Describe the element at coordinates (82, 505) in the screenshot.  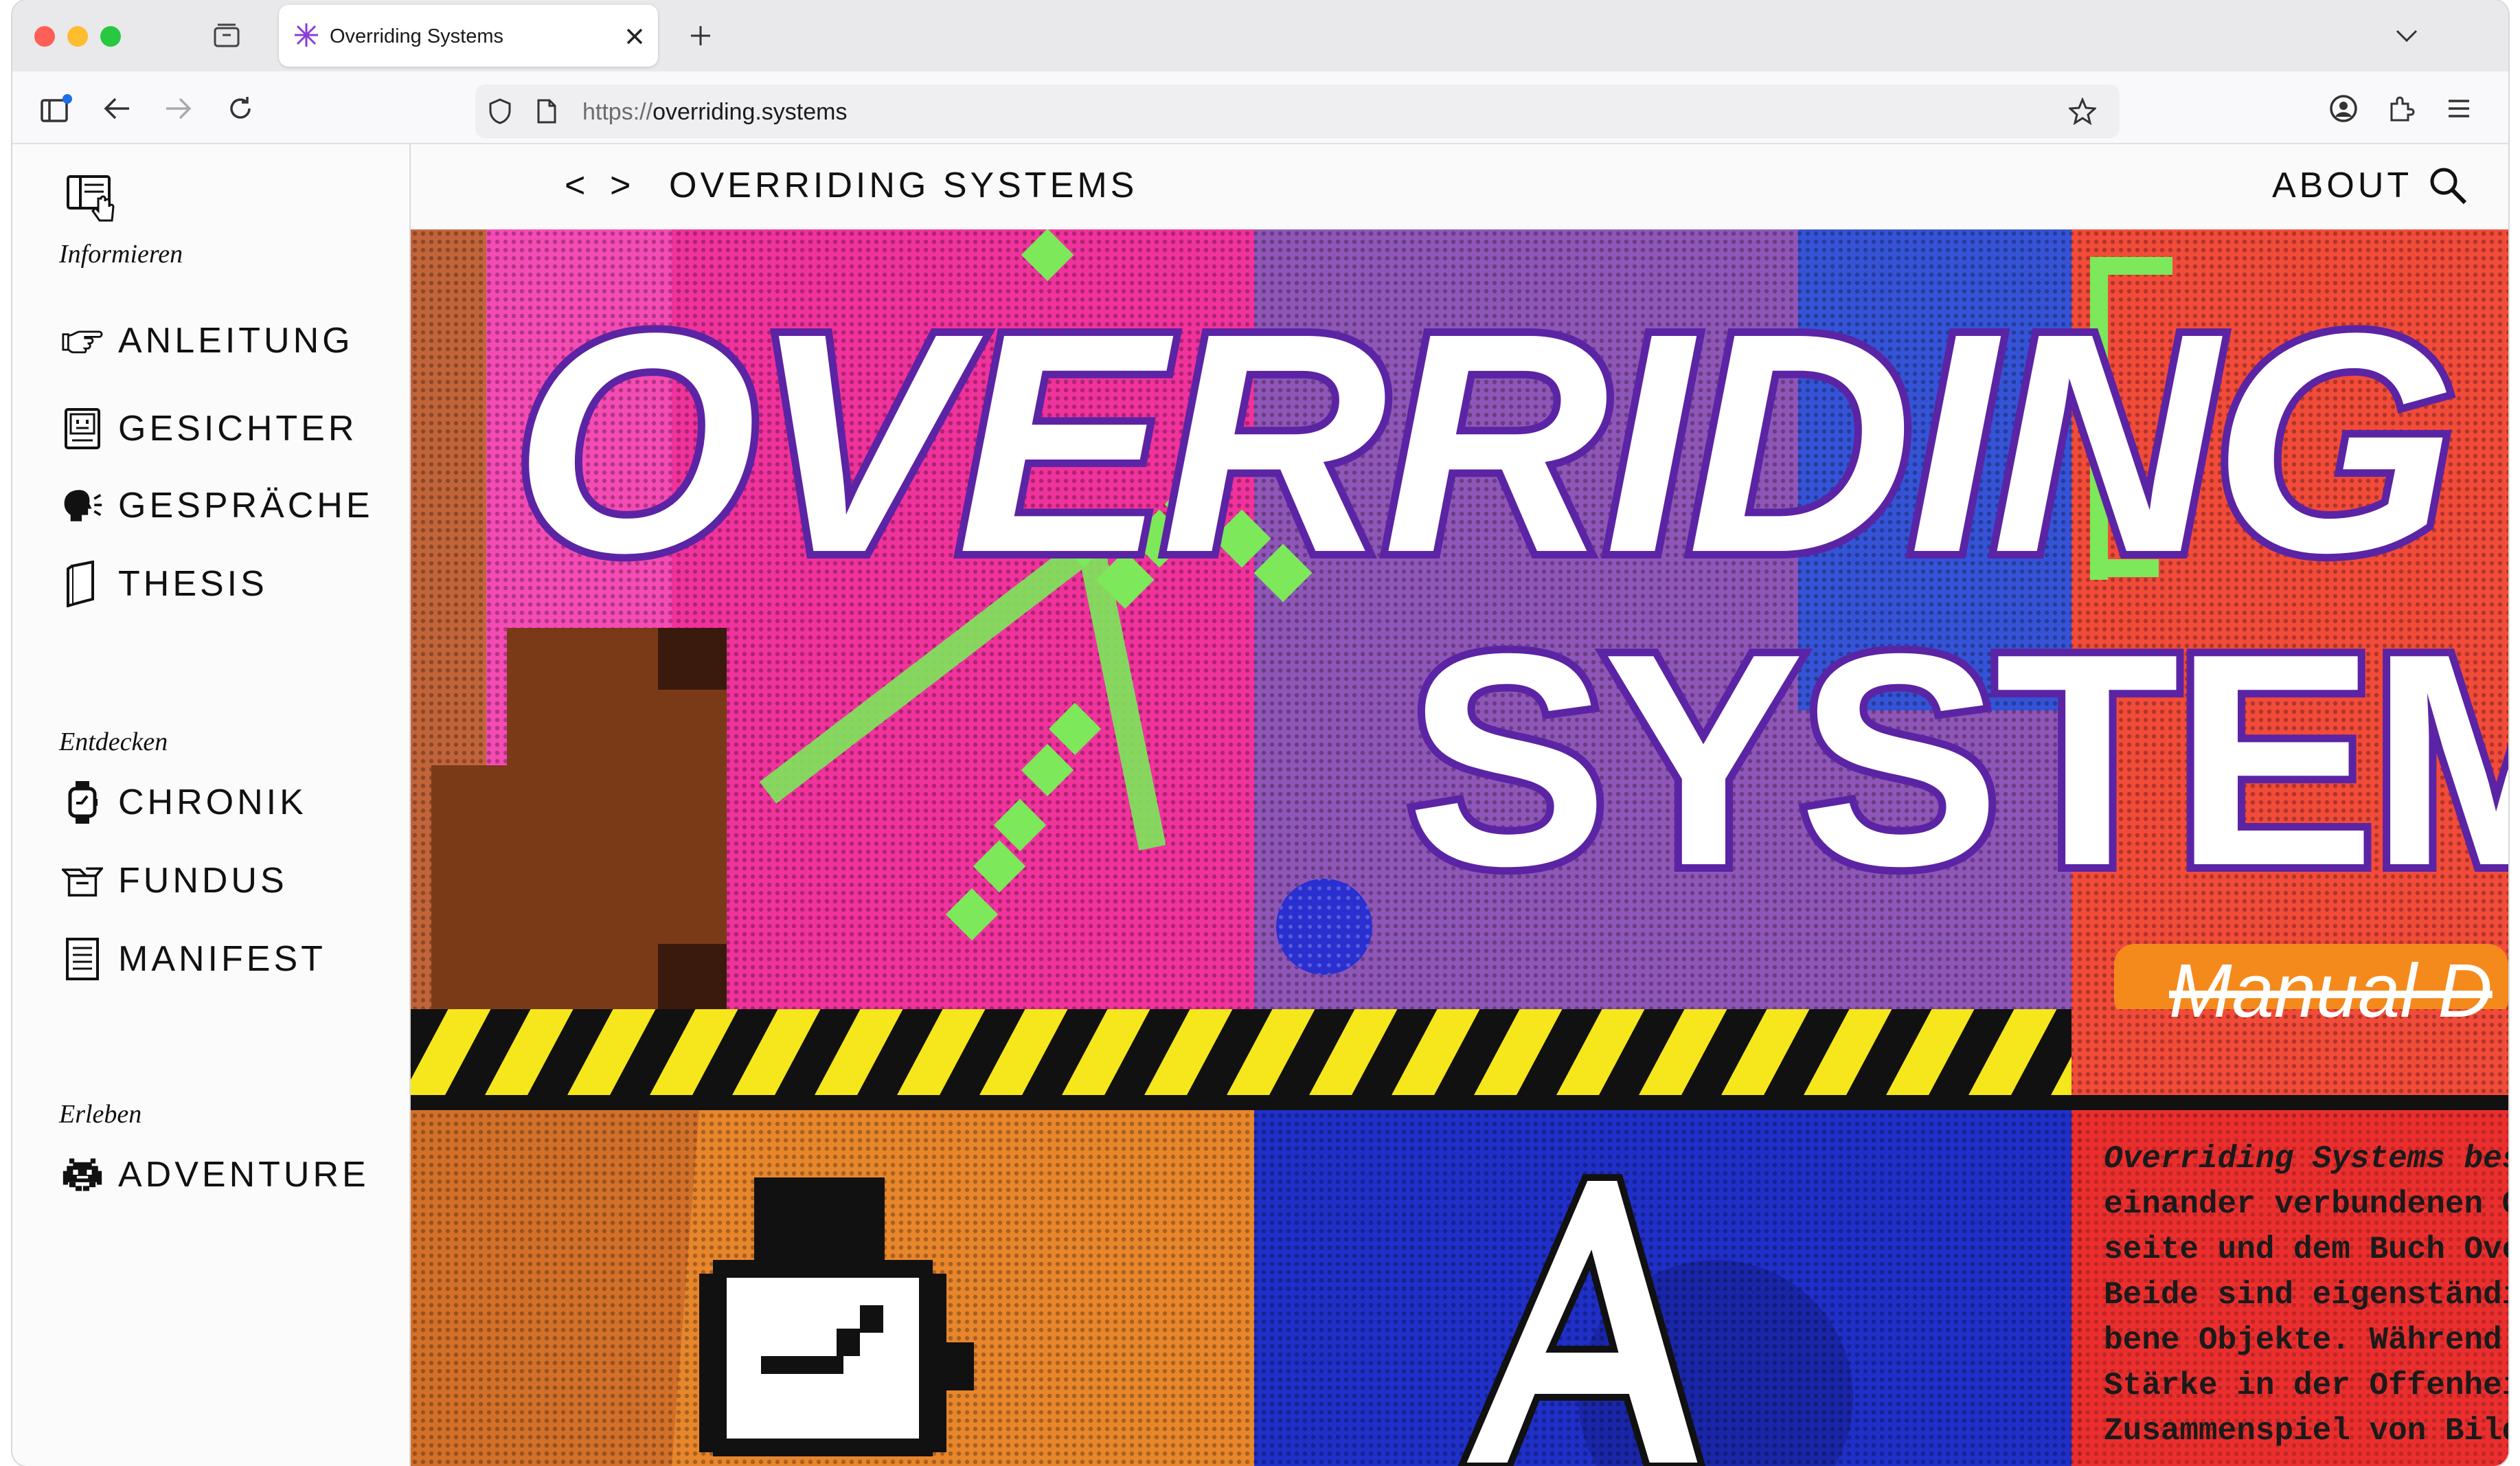
I see `speaking-head-icon` at that location.